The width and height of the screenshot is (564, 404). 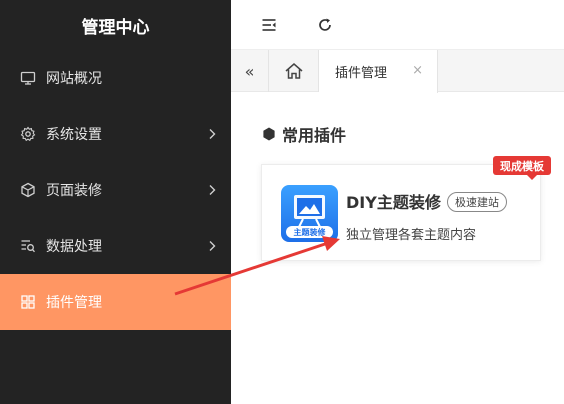 I want to click on sidebar-title: 管理中心, so click(x=115, y=27).